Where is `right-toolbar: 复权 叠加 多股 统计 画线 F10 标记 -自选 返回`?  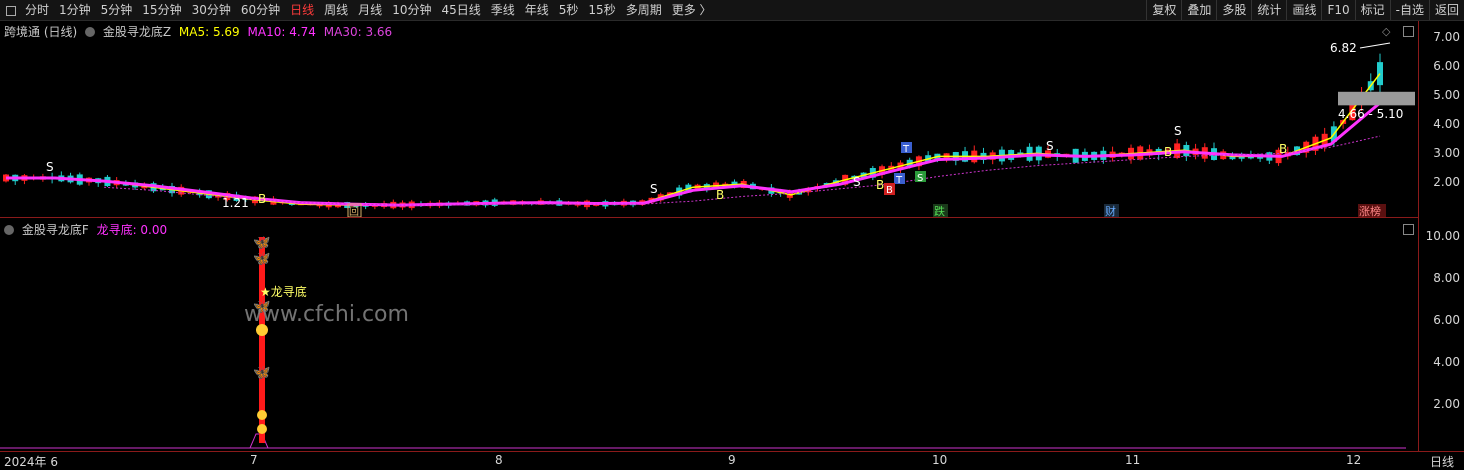 right-toolbar: 复权 叠加 多股 统计 画线 F10 标记 -自选 返回 is located at coordinates (1305, 10).